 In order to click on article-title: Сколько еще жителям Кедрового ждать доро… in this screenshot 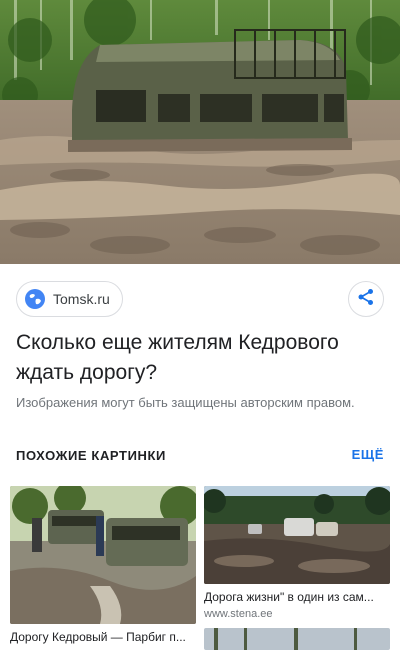, I will do `click(200, 358)`.